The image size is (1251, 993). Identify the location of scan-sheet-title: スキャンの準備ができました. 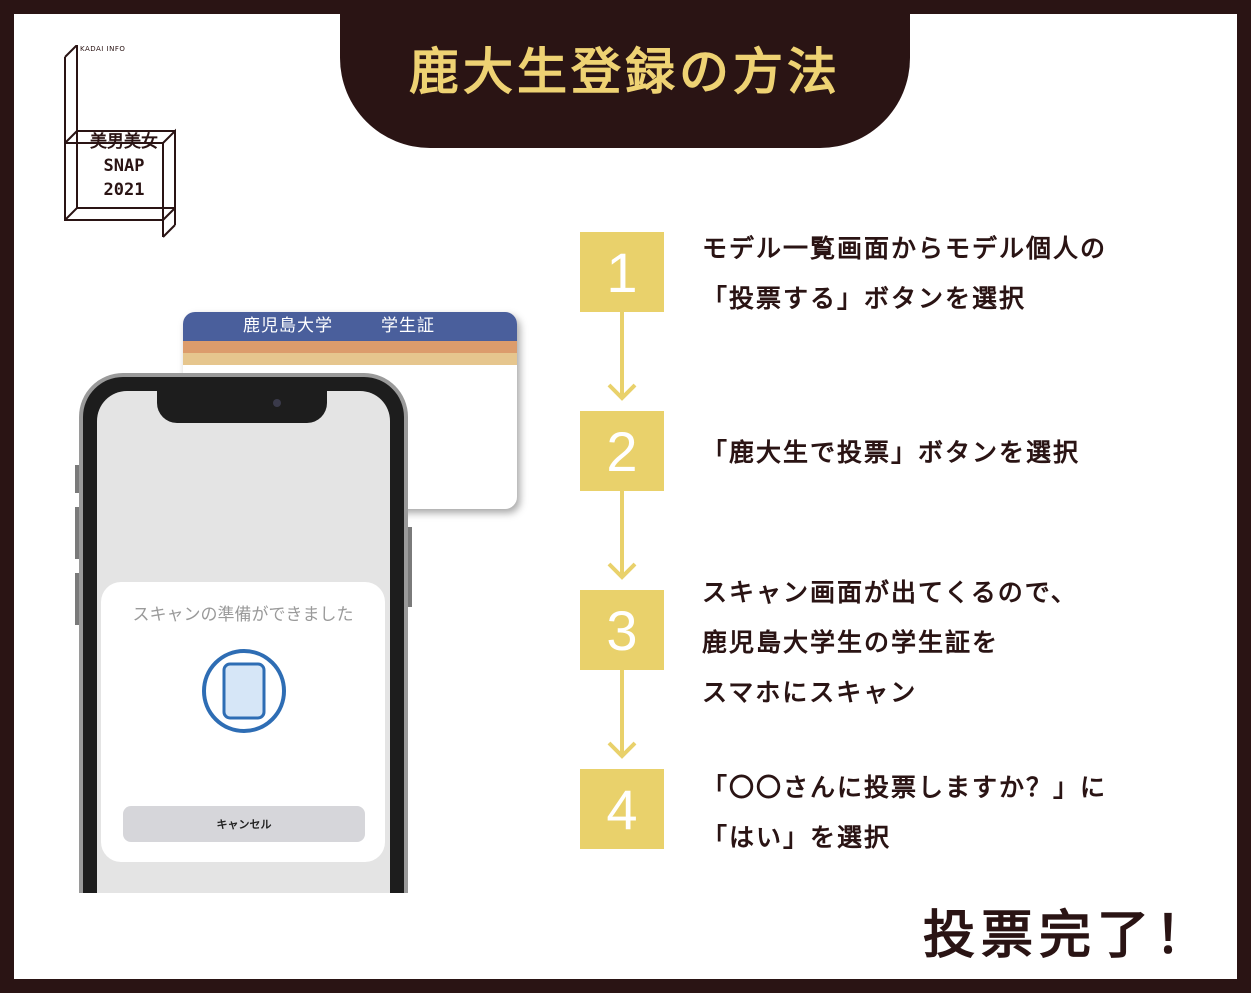
(243, 615).